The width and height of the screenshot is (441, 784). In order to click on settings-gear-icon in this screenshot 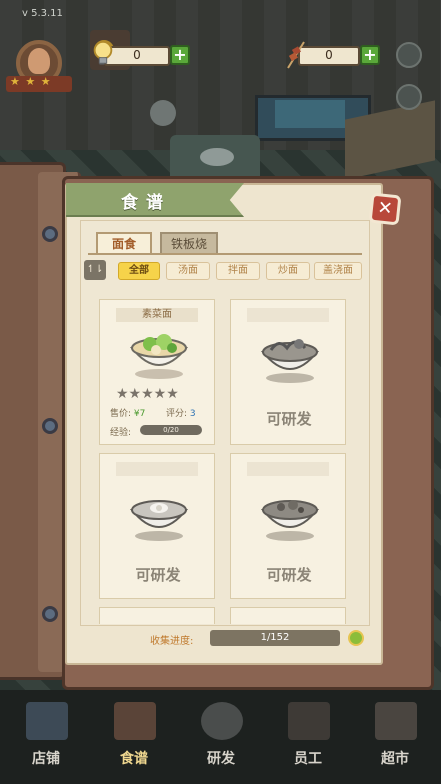, I will do `click(409, 55)`.